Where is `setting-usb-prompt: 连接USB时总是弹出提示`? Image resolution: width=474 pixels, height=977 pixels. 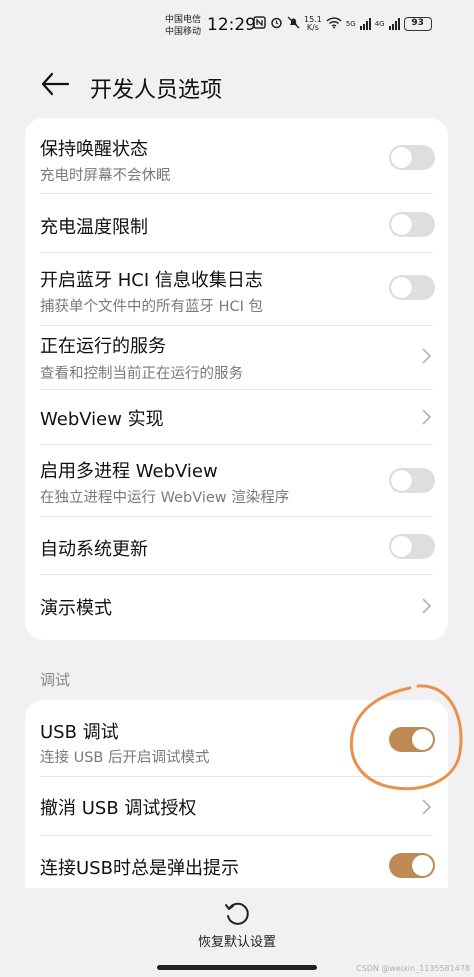
setting-usb-prompt: 连接USB时总是弹出提示 is located at coordinates (236, 866).